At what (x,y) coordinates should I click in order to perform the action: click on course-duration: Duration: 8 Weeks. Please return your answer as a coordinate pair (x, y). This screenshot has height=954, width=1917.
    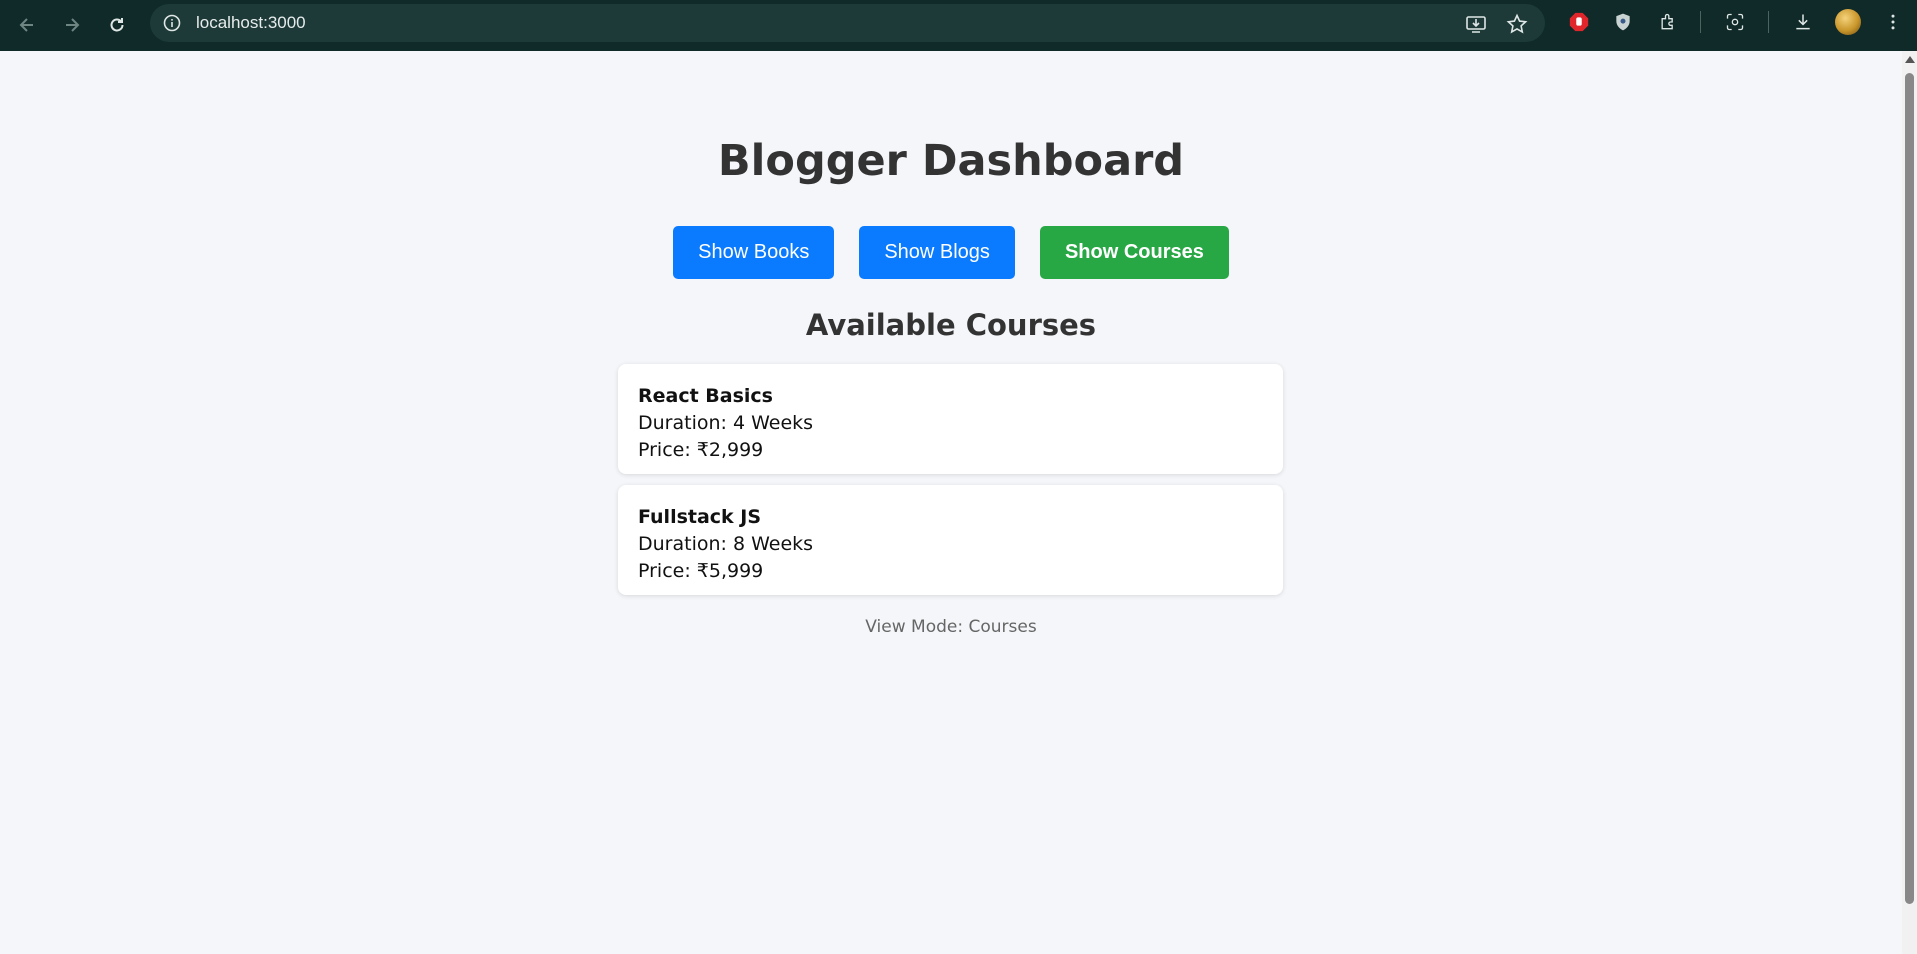
    Looking at the image, I should click on (726, 544).